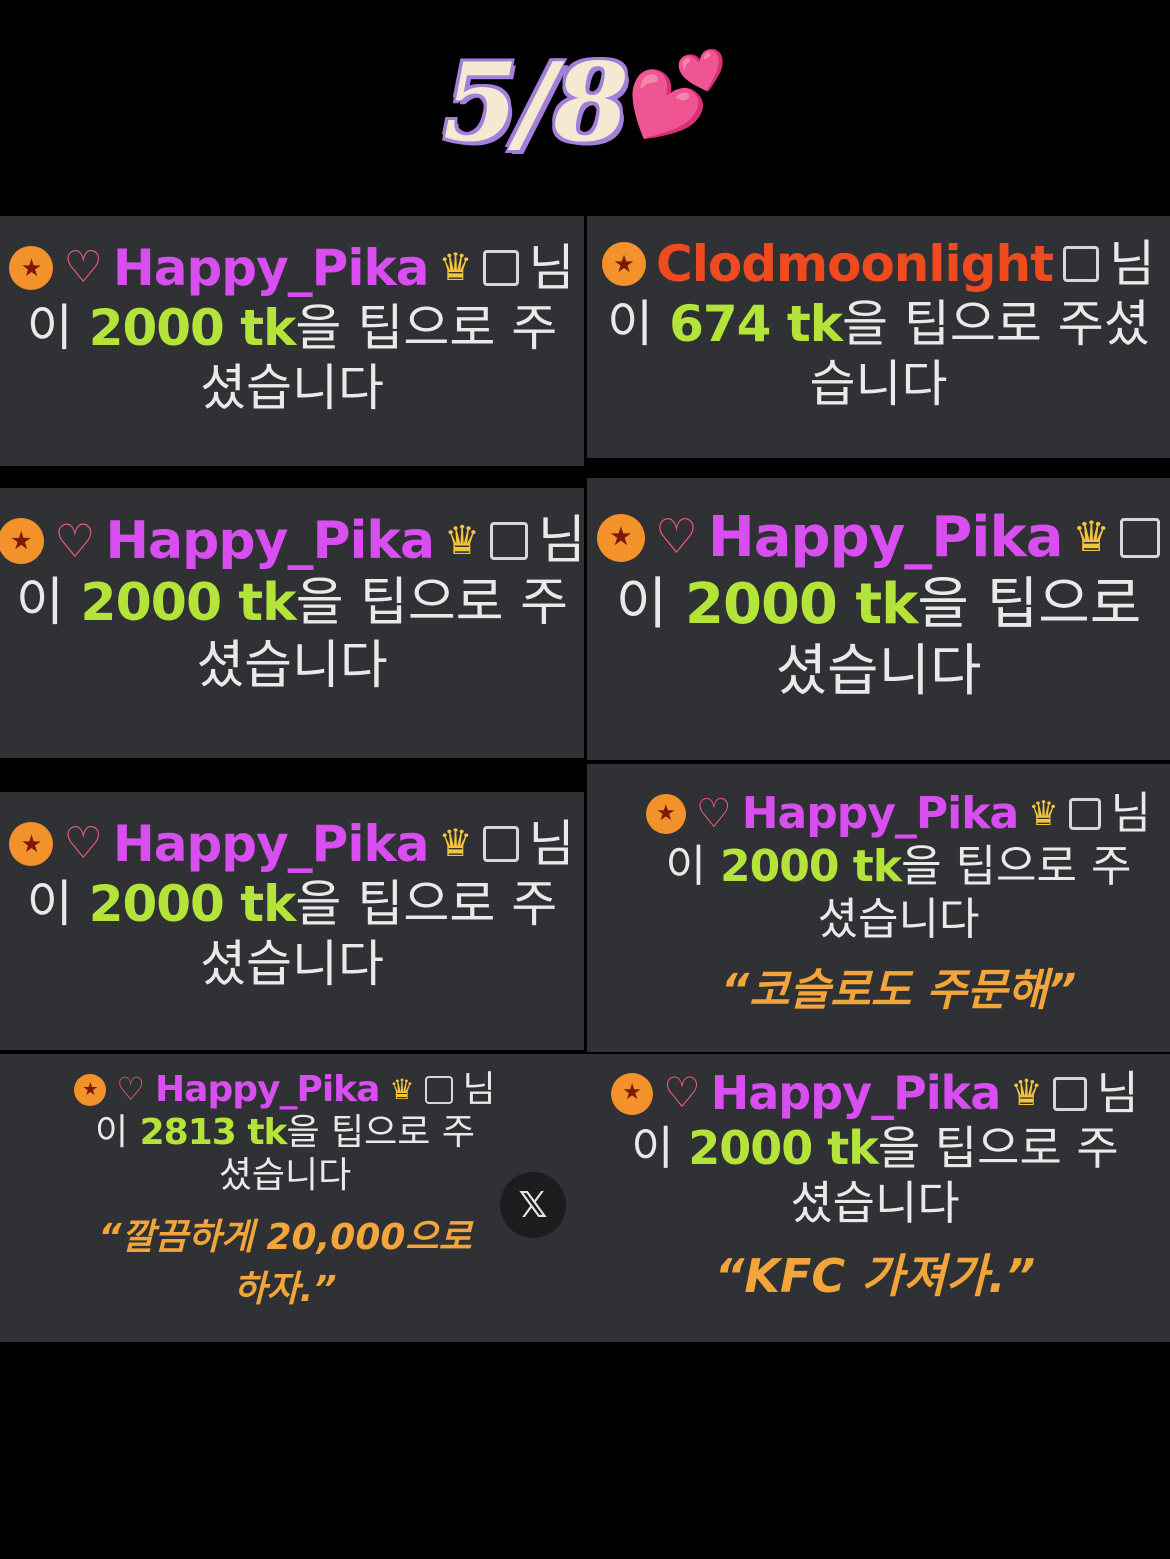 This screenshot has height=1559, width=1170. I want to click on hearts-icon: 💕, so click(677, 94).